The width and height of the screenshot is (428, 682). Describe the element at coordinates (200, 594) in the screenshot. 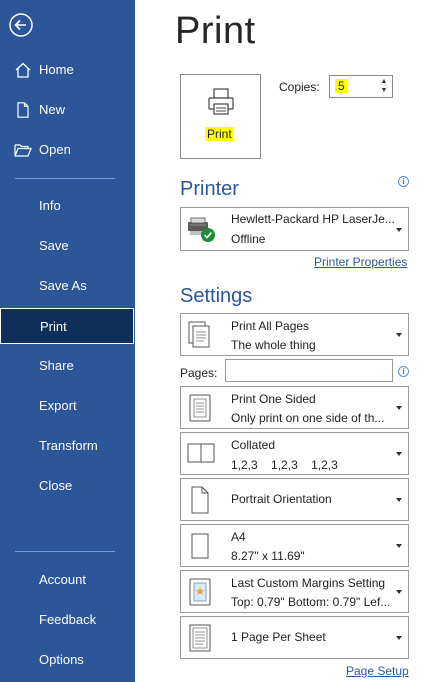

I see `custom-margins-icon` at that location.